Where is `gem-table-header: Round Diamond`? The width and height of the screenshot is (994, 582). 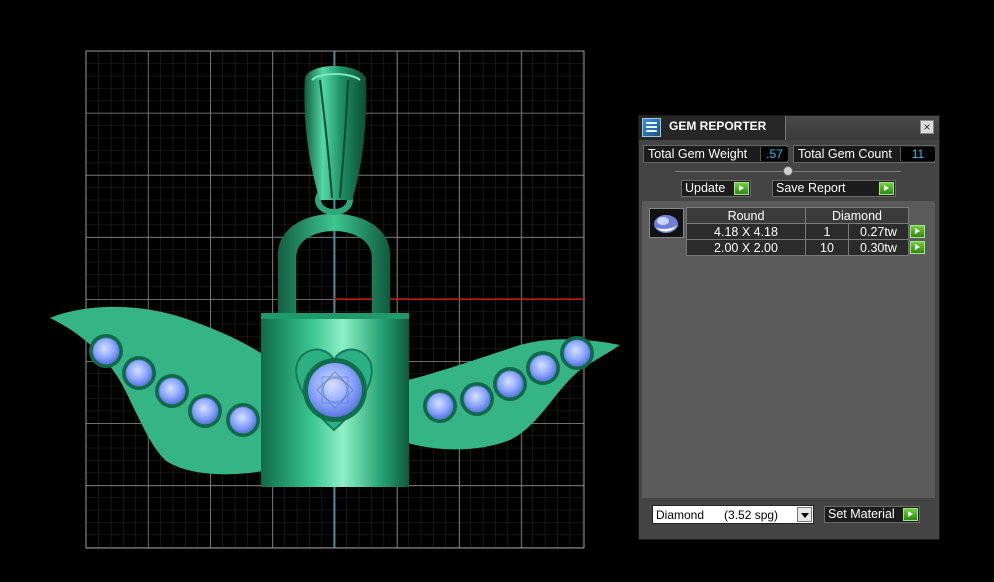 gem-table-header: Round Diamond is located at coordinates (806, 215).